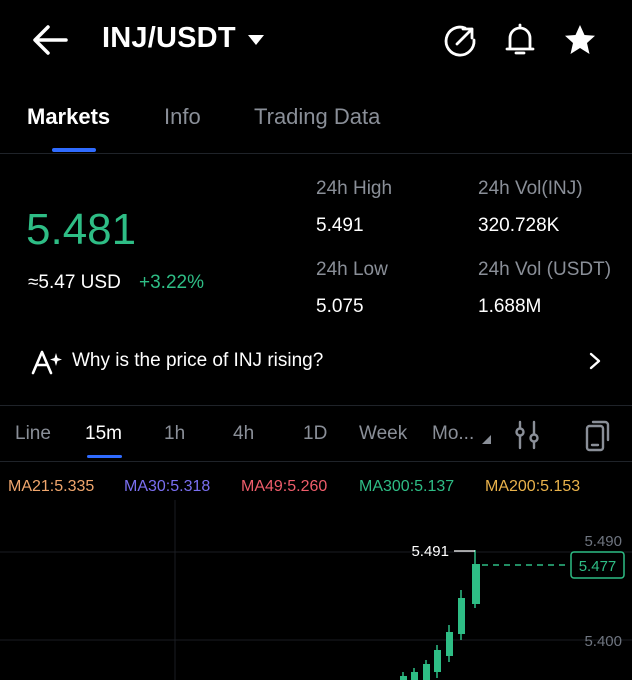 The image size is (632, 680). I want to click on vol-inj-label: 24h Vol(INJ), so click(530, 188).